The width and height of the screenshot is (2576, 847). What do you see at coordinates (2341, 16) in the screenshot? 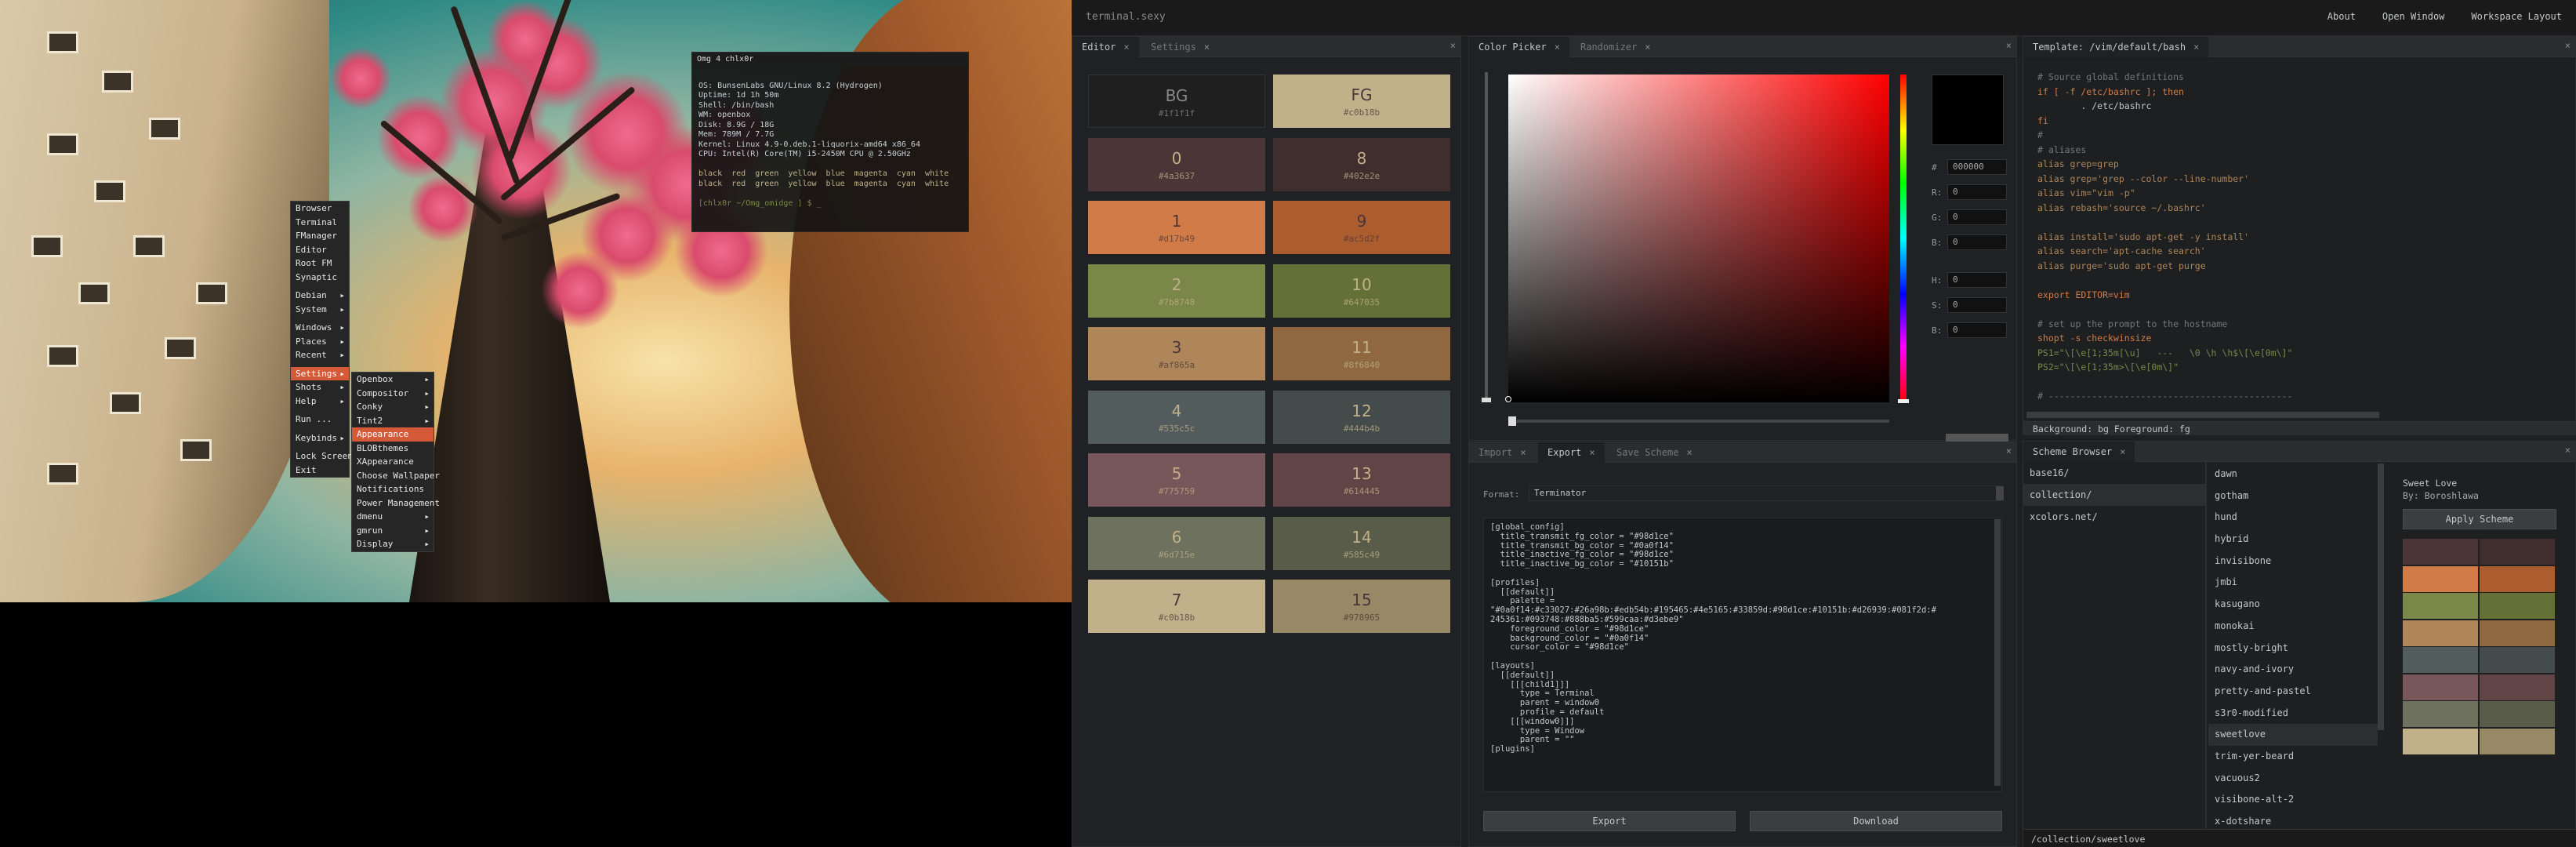
I see `nav-about: About` at bounding box center [2341, 16].